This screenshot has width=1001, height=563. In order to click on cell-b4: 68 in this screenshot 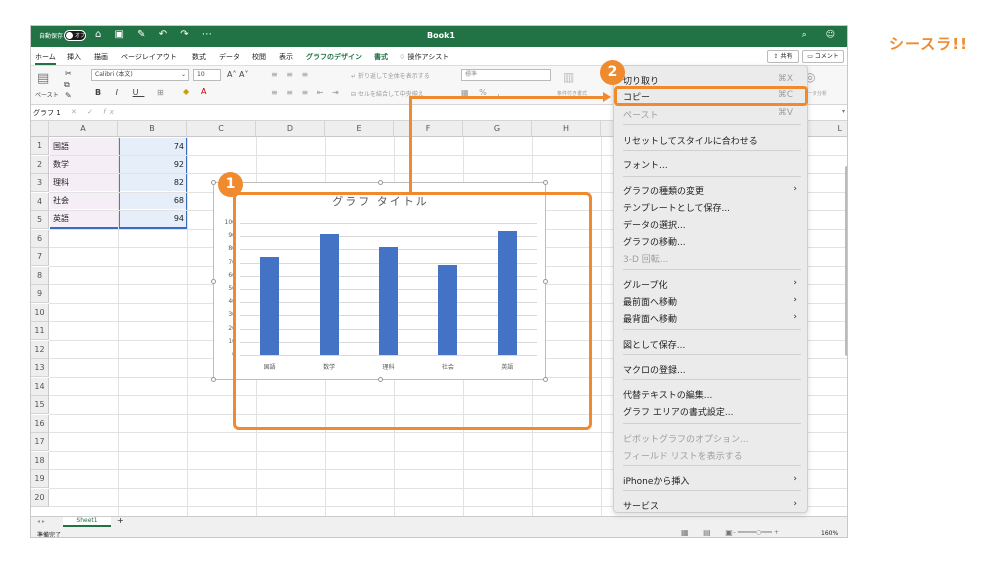, I will do `click(153, 200)`.